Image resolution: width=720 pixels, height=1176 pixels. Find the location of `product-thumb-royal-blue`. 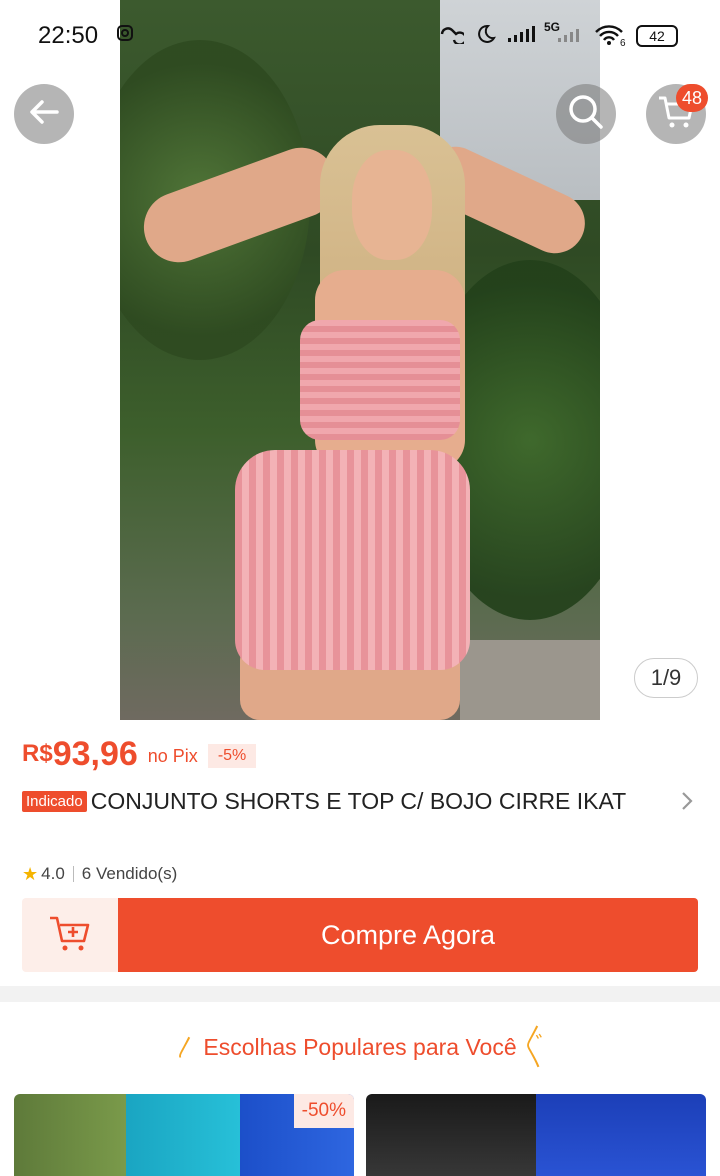

product-thumb-royal-blue is located at coordinates (621, 1135).